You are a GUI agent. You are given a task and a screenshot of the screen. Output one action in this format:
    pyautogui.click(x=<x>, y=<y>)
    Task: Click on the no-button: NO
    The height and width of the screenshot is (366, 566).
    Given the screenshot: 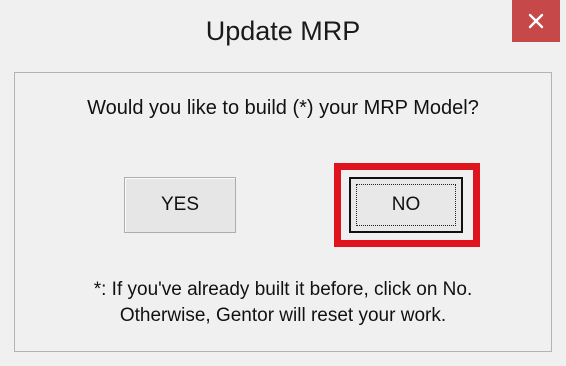 What is the action you would take?
    pyautogui.click(x=406, y=205)
    